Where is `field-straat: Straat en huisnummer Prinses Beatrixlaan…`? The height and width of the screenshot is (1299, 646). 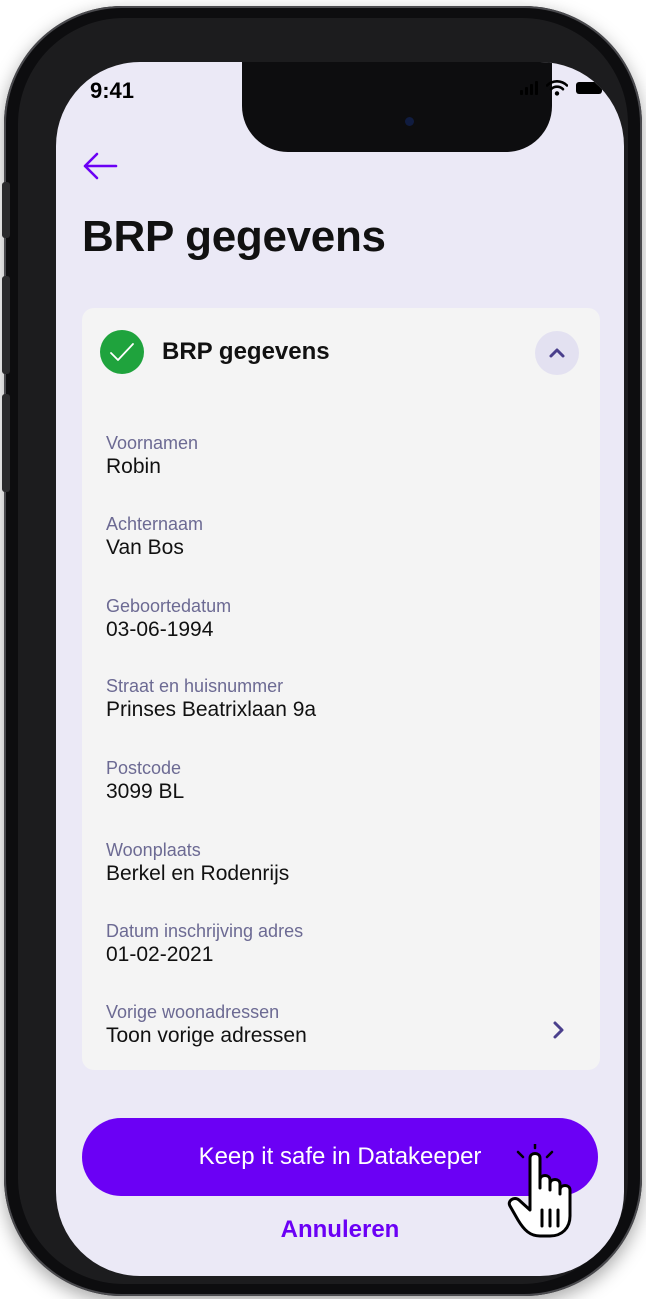 field-straat: Straat en huisnummer Prinses Beatrixlaan… is located at coordinates (211, 699).